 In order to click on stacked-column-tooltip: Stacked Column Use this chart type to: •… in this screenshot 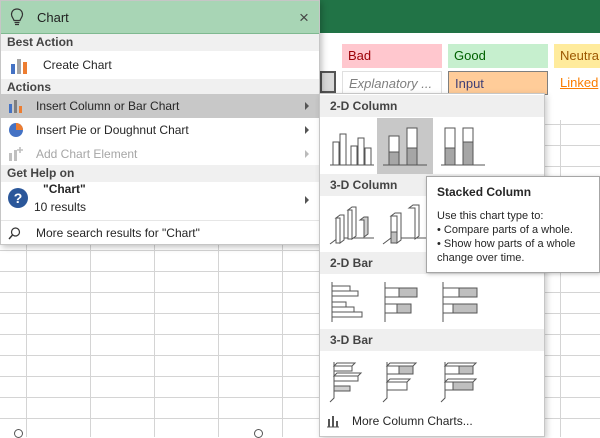, I will do `click(513, 224)`.